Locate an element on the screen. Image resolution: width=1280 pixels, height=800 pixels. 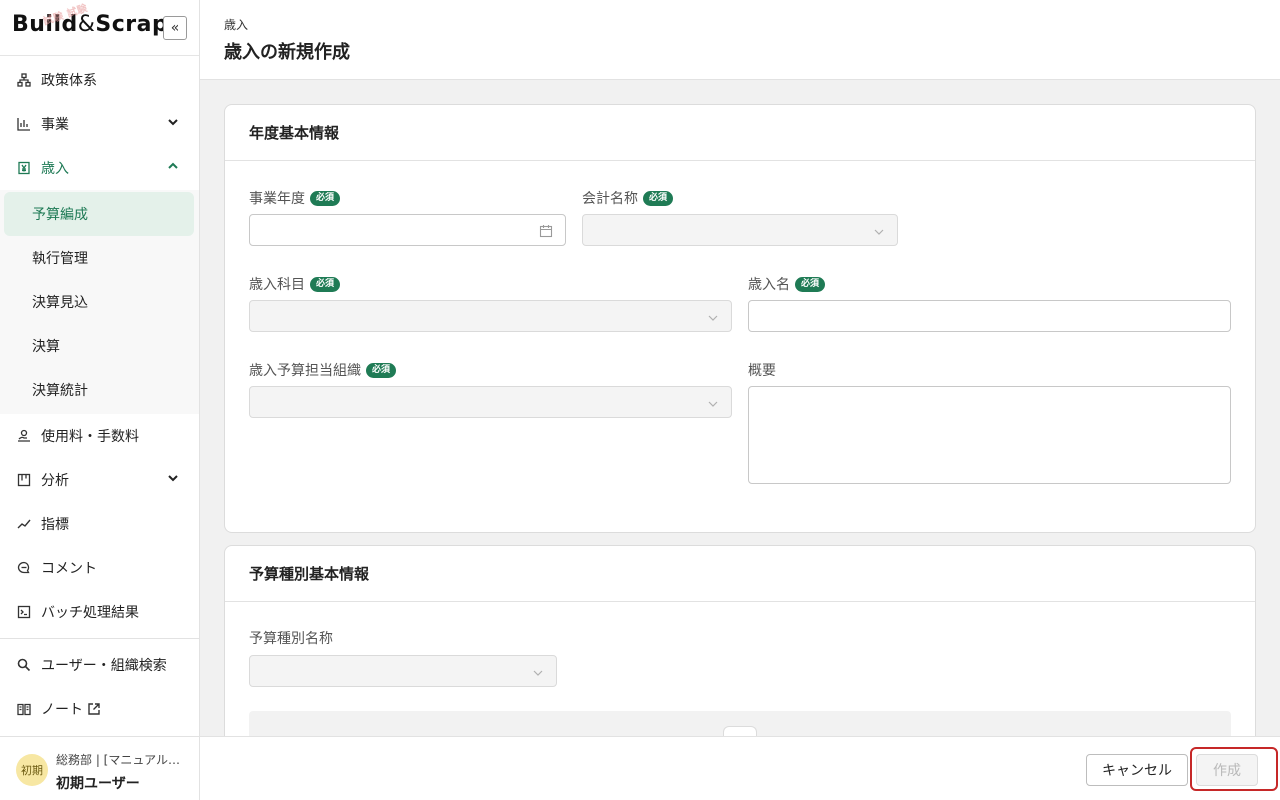
budget-org-field: 歳入予算担当組織 必須 is located at coordinates (323, 370).